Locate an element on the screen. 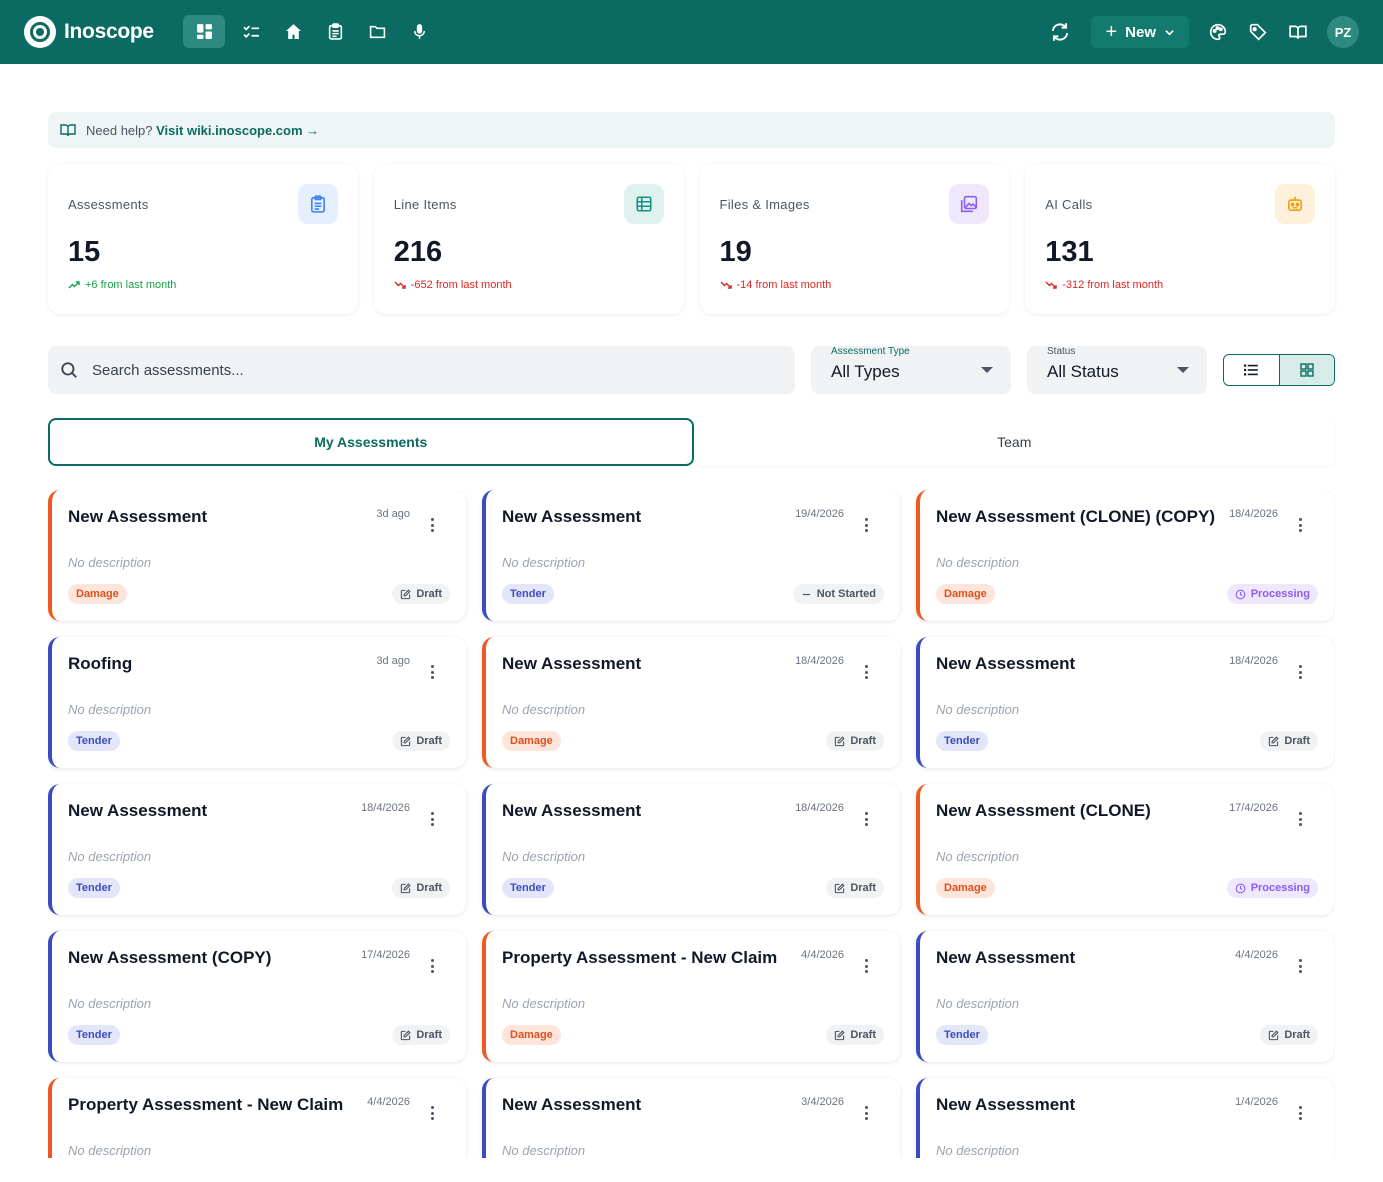  grid-view-button is located at coordinates (1306, 370).